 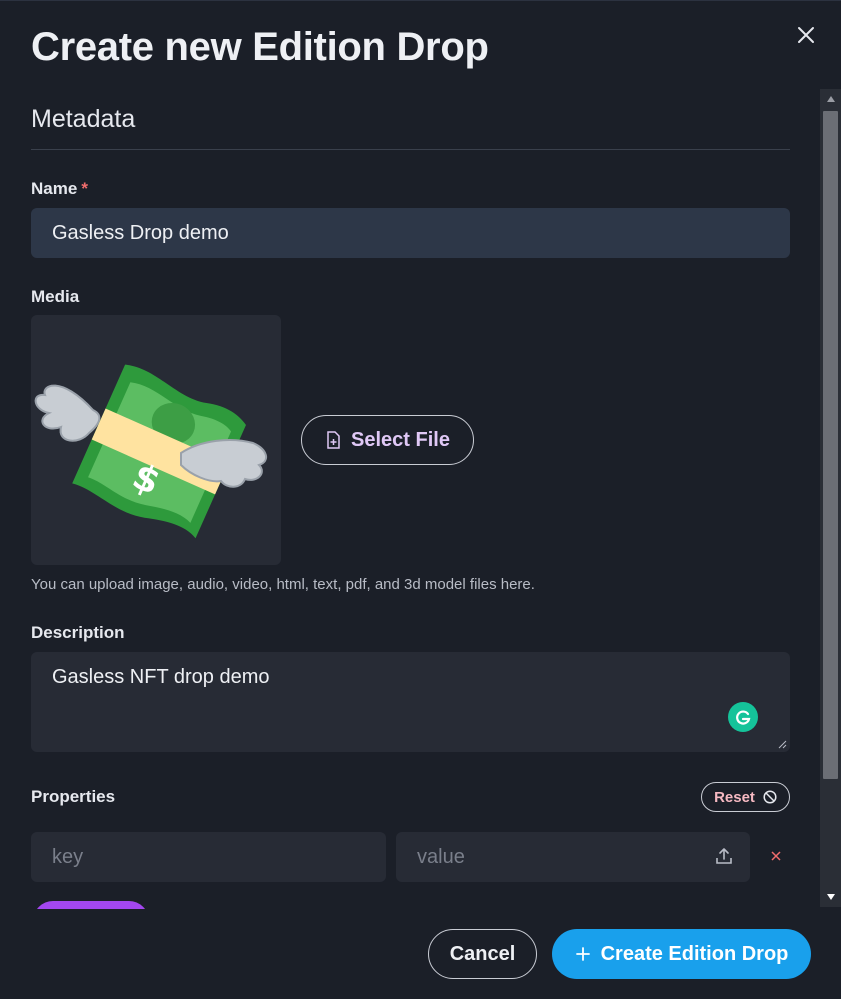 What do you see at coordinates (161, 677) in the screenshot?
I see `description-value: Gasless NFT drop demo` at bounding box center [161, 677].